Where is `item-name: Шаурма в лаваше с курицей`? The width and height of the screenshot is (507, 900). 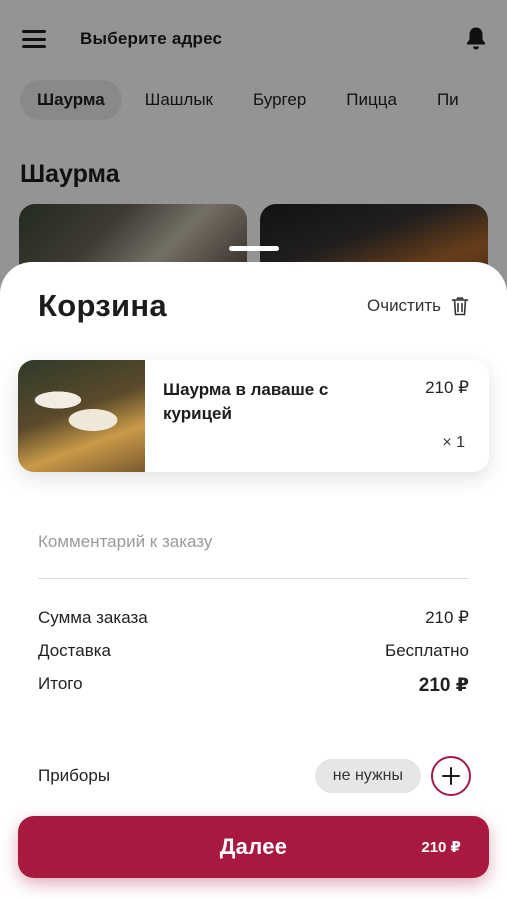 item-name: Шаурма в лаваше с курицей is located at coordinates (246, 401).